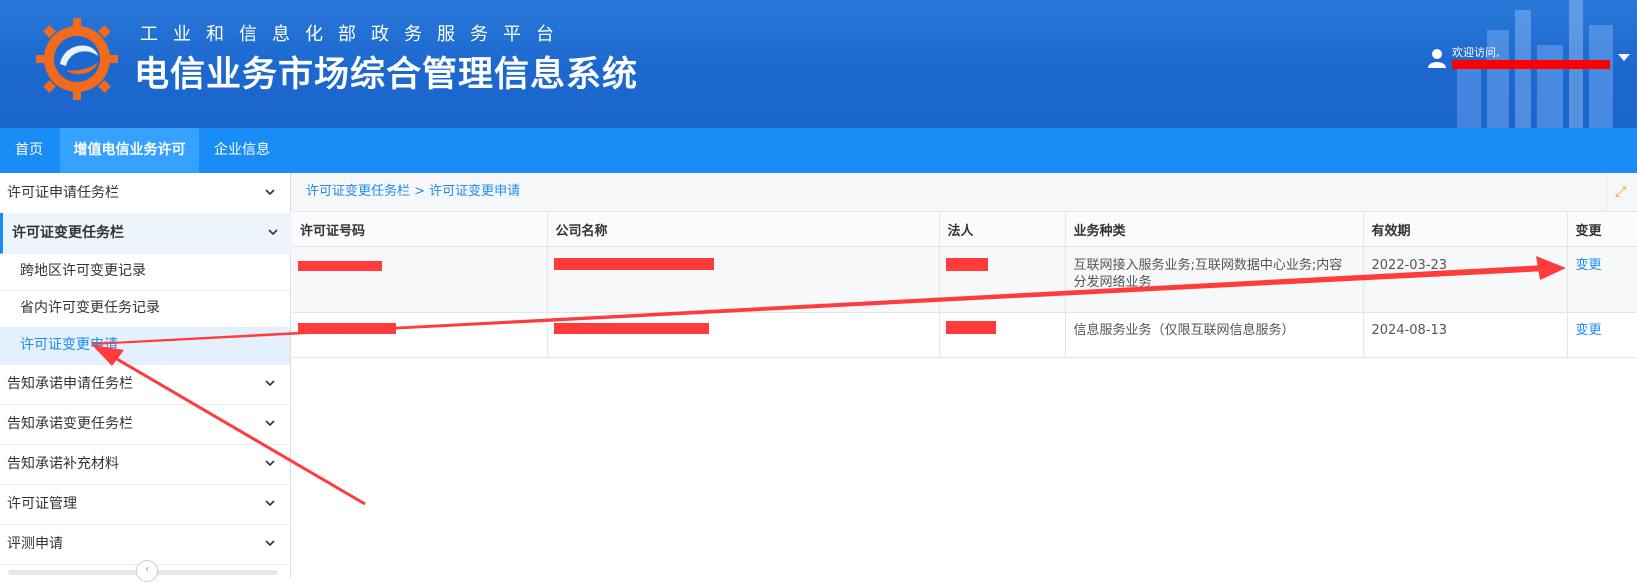 The width and height of the screenshot is (1637, 582). I want to click on sidebar-group-notice-commitment-supplement: 告知承诺补充材料, so click(145, 464).